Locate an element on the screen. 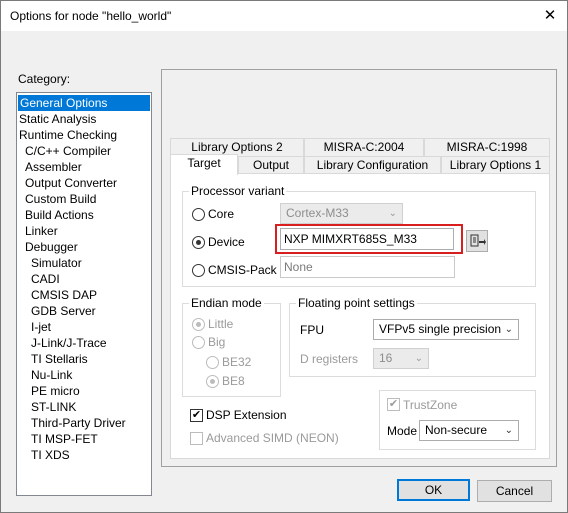  d-registers-select: 16 ⌄ is located at coordinates (401, 358).